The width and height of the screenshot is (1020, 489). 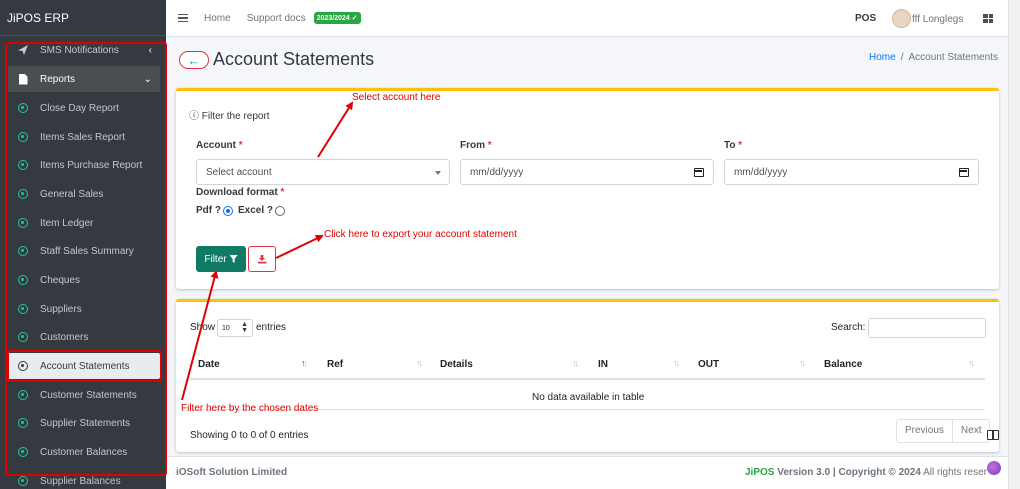 I want to click on to-label-text: To, so click(x=730, y=145).